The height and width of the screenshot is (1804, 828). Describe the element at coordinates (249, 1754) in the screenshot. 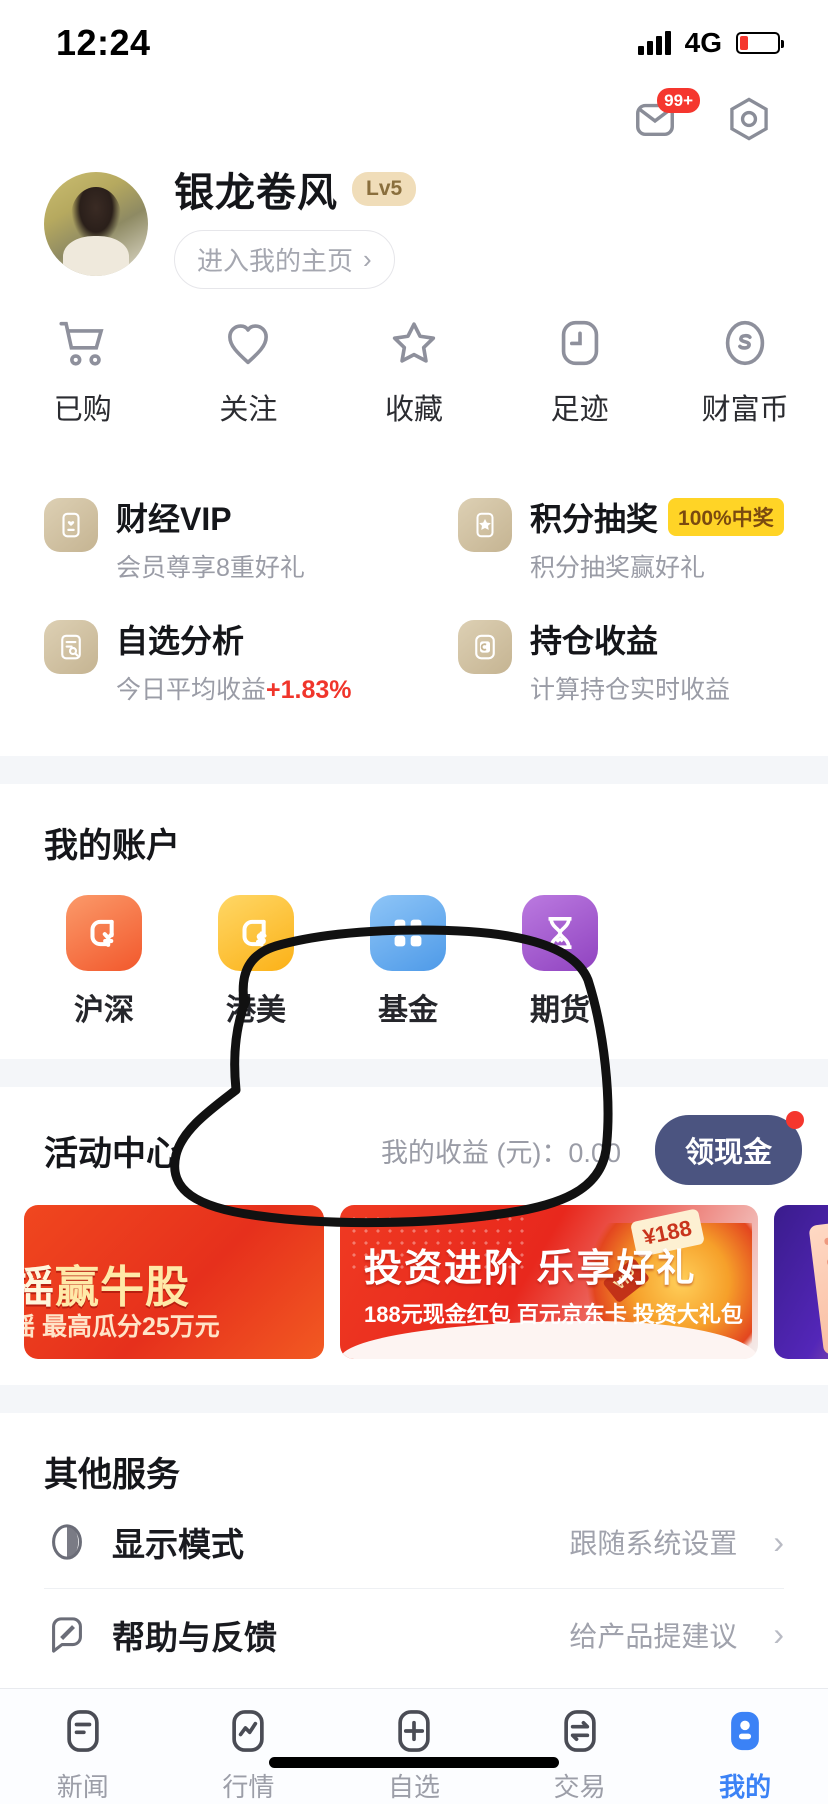

I see `tab-market: 行情` at that location.